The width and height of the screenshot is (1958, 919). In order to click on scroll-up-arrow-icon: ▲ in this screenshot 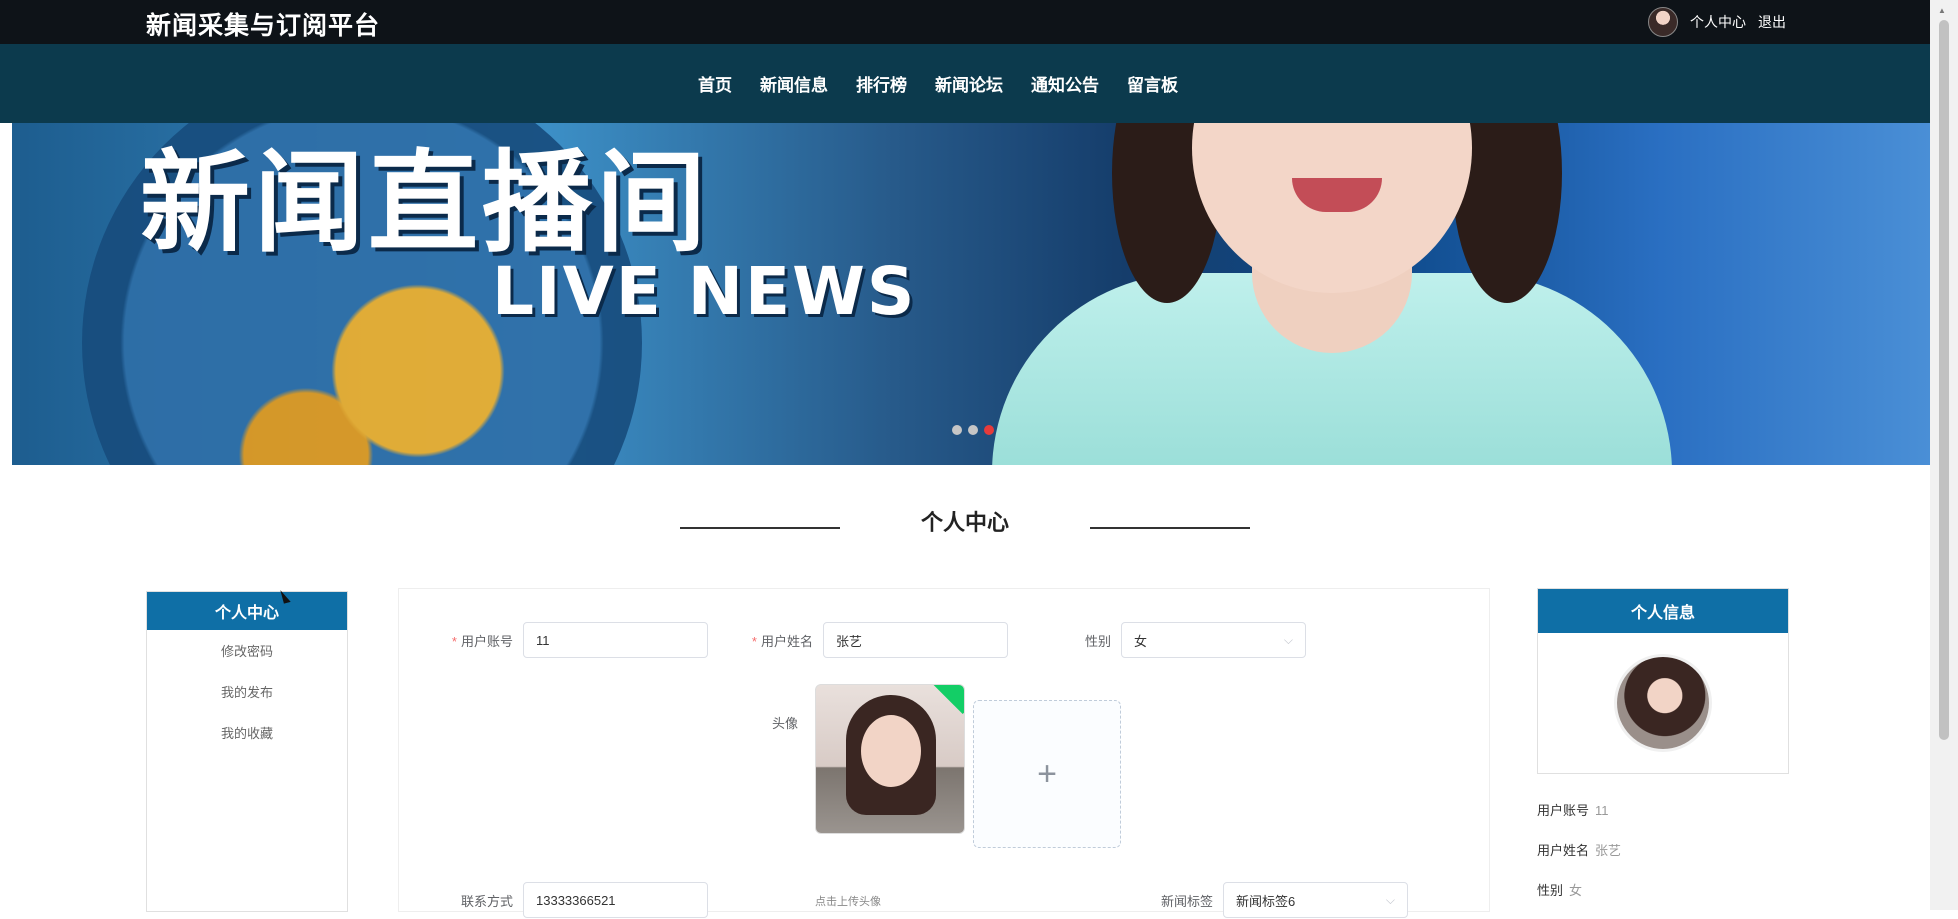, I will do `click(1942, 10)`.